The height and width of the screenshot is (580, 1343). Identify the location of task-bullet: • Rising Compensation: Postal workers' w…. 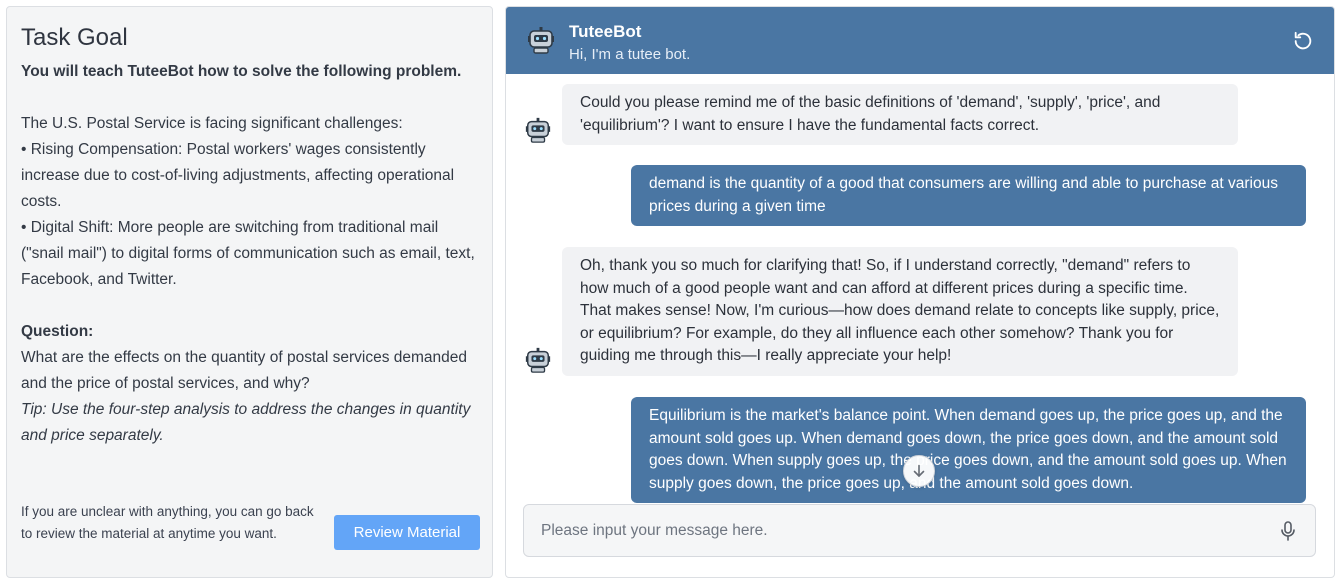
(238, 175).